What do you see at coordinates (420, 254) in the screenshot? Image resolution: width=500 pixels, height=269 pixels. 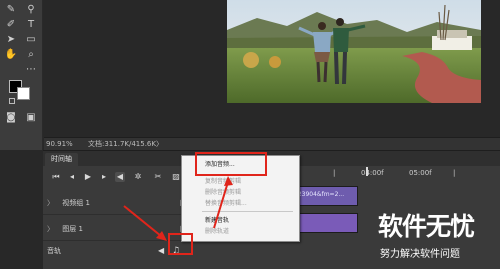 I see `watermark-subtitle: 努力解决软件问题` at bounding box center [420, 254].